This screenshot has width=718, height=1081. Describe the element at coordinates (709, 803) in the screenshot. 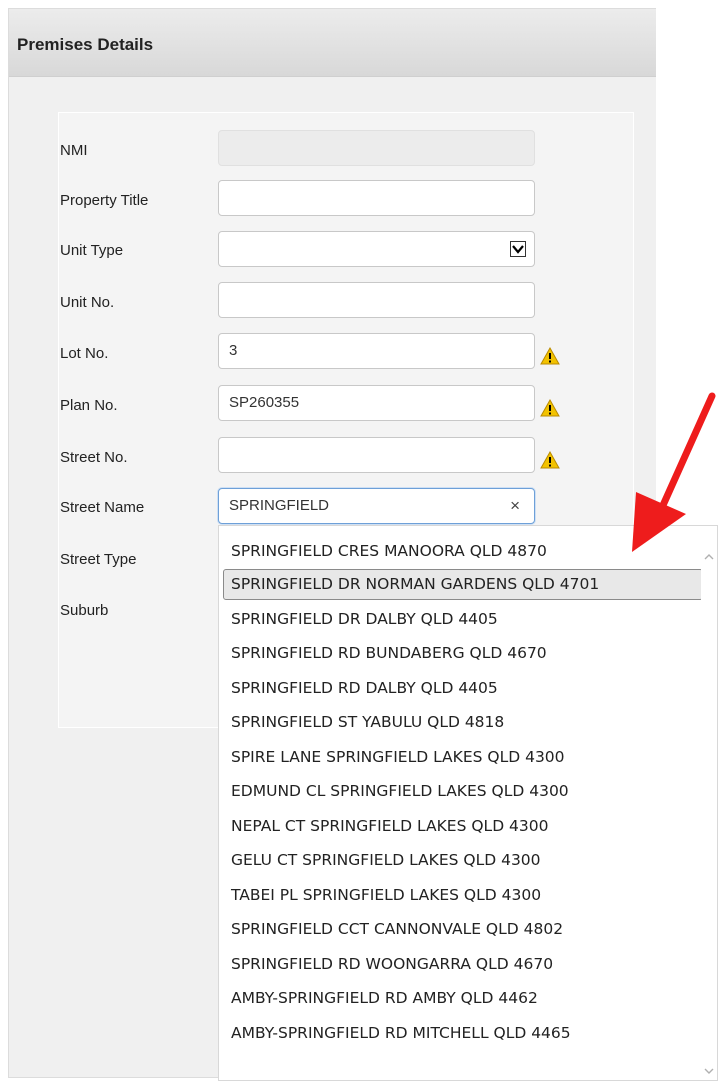

I see `dropdown-scrollbar` at that location.